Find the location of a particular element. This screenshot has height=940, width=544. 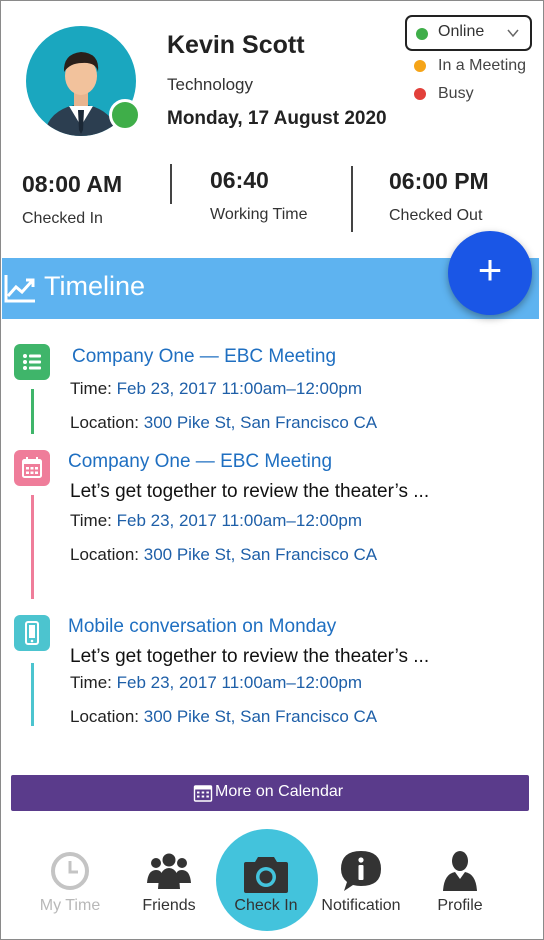

trend-chart-icon is located at coordinates (19, 289).